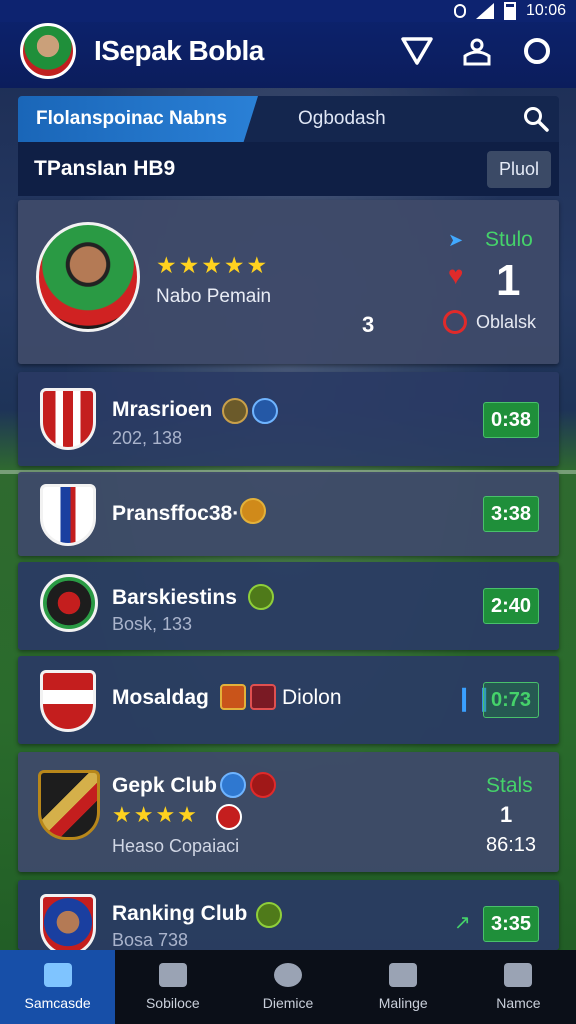 This screenshot has width=576, height=1024. What do you see at coordinates (511, 420) in the screenshot?
I see `match-score: 0:38` at bounding box center [511, 420].